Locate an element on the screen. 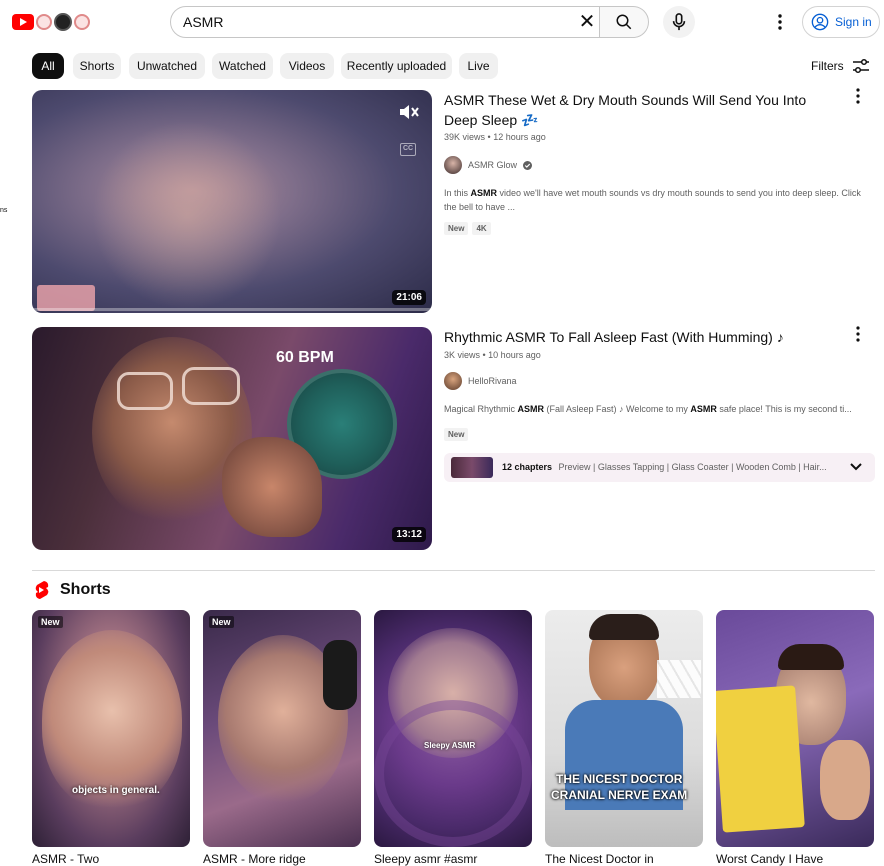  soccer-ball-icon is located at coordinates (63, 22).